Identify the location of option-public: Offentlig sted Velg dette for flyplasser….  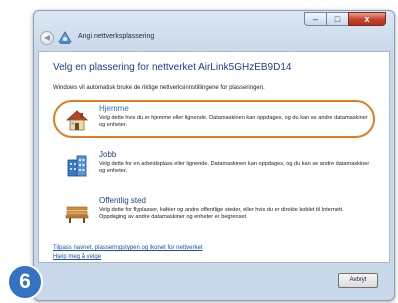
(216, 214).